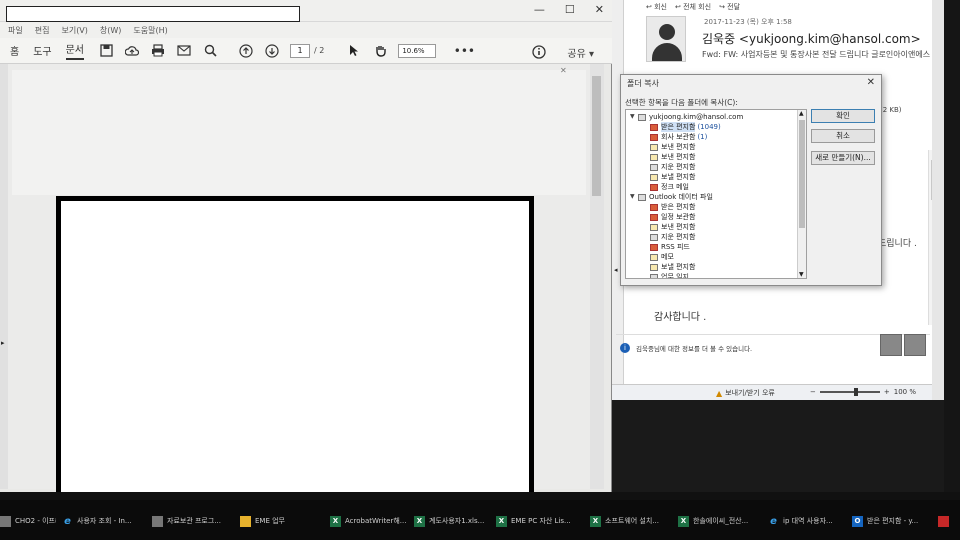  What do you see at coordinates (15, 30) in the screenshot?
I see `menu-file: 파일` at bounding box center [15, 30].